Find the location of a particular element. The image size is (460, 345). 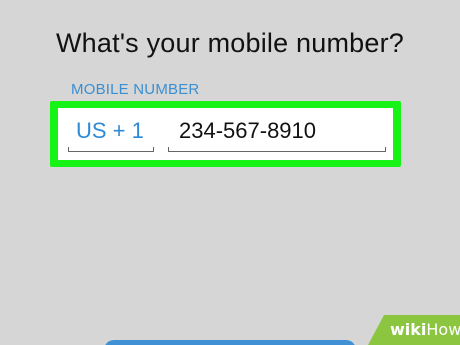

mobile-number-label: MOBILE NUMBER is located at coordinates (135, 89).